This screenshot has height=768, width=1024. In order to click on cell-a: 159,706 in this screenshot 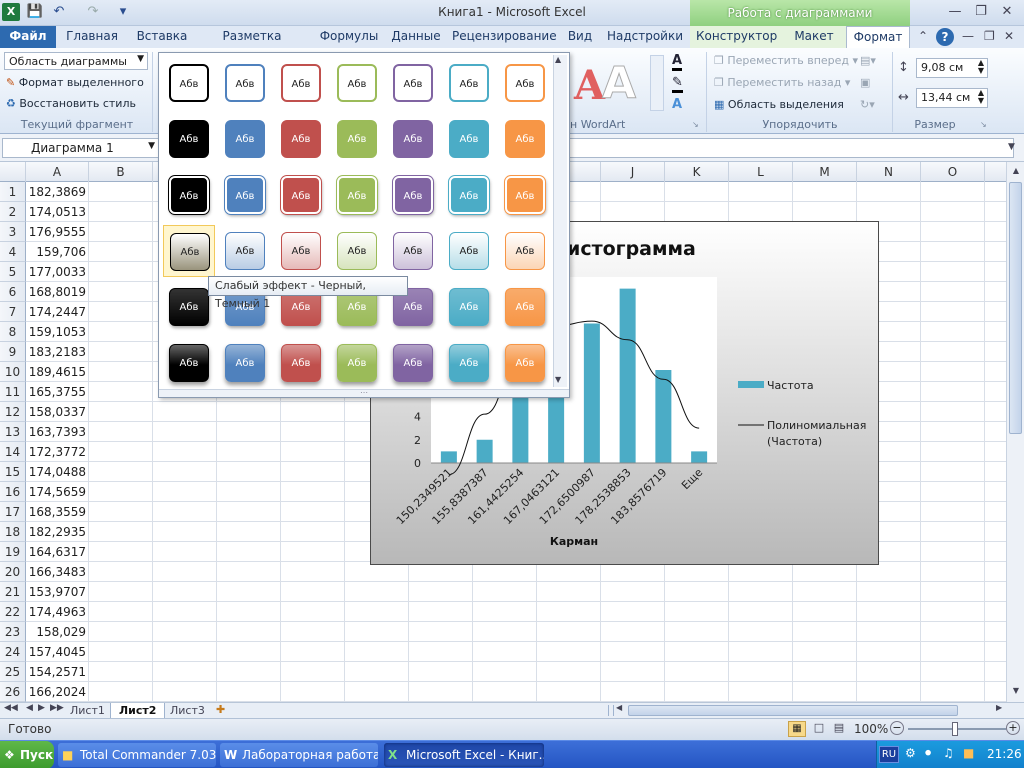, I will do `click(57, 252)`.